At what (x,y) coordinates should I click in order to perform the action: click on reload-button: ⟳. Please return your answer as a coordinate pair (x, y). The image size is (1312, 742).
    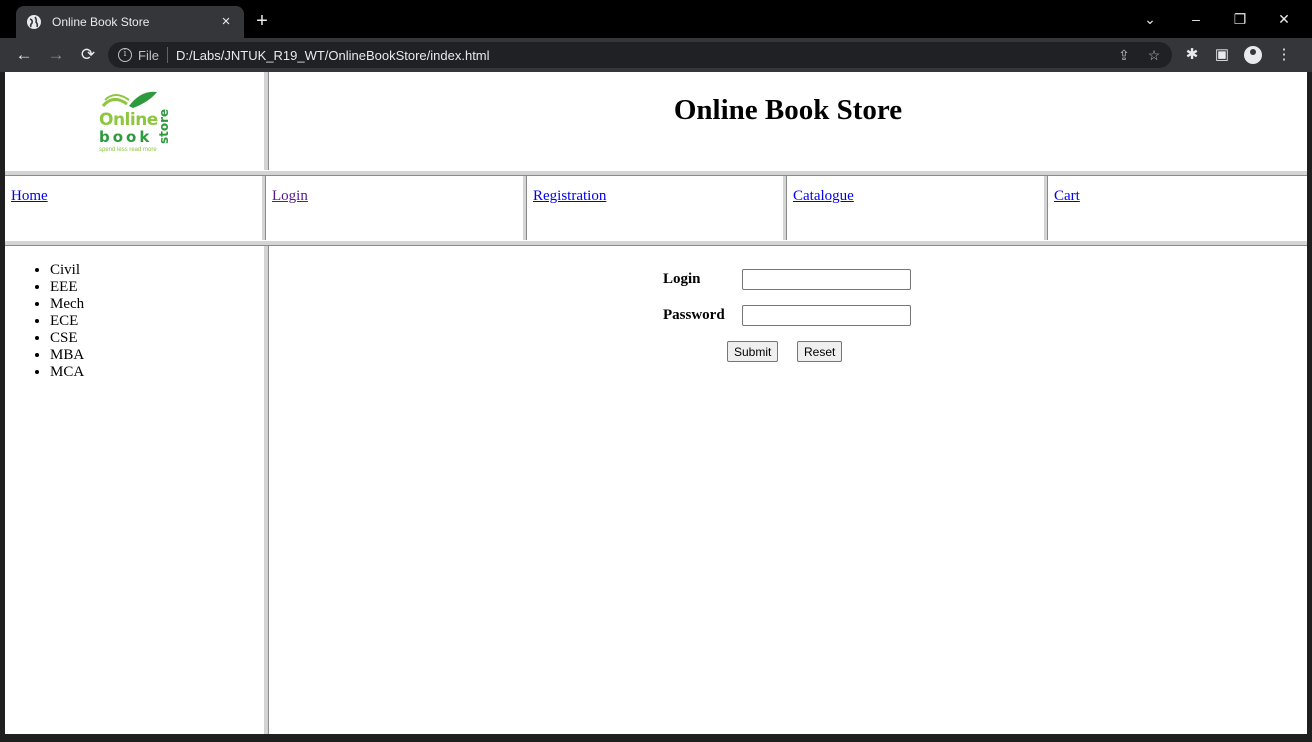
    Looking at the image, I should click on (88, 55).